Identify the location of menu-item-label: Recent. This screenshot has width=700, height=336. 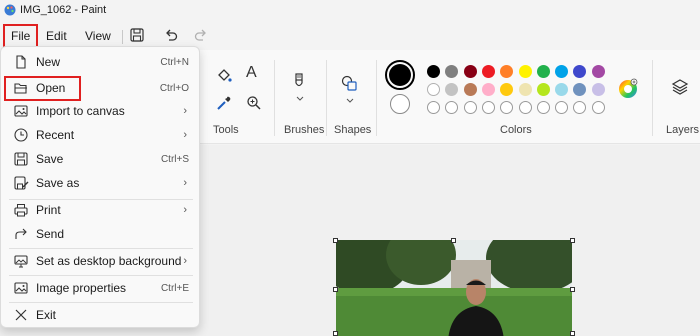
(55, 135).